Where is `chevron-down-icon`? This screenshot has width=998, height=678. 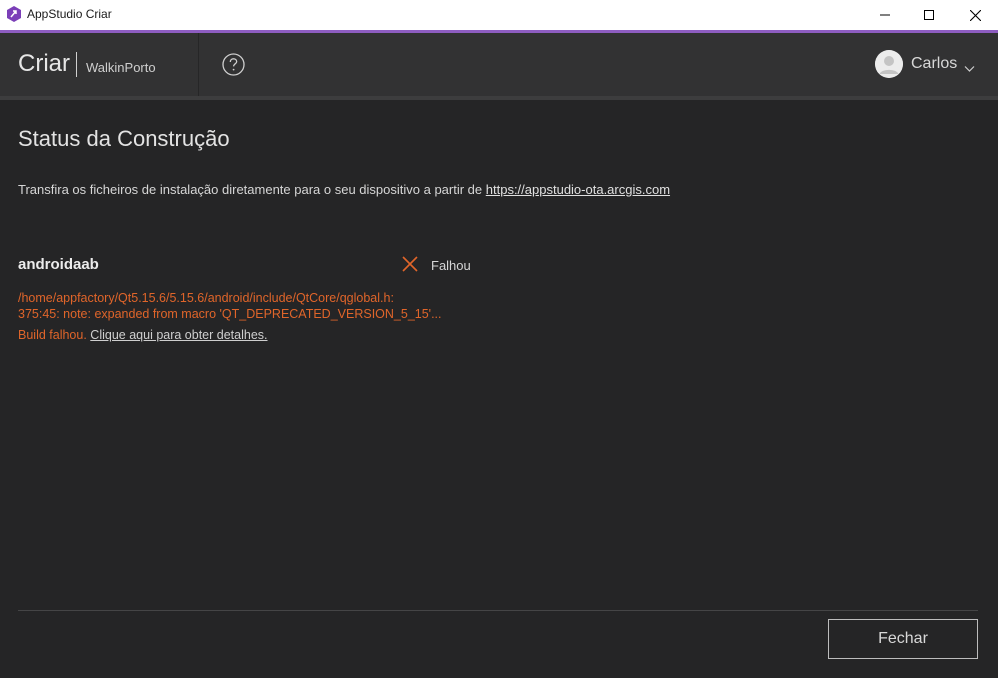
chevron-down-icon is located at coordinates (969, 66).